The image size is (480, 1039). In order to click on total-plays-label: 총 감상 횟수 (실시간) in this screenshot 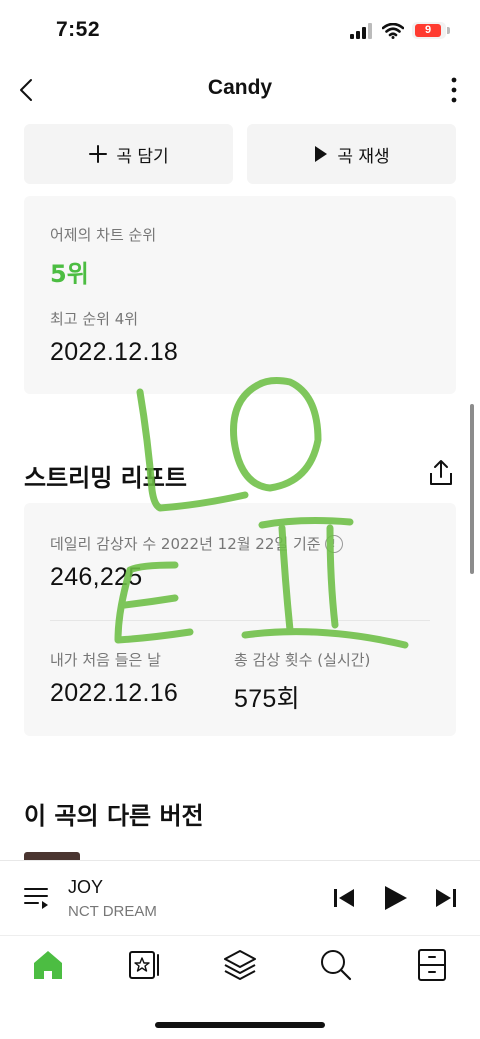, I will do `click(302, 660)`.